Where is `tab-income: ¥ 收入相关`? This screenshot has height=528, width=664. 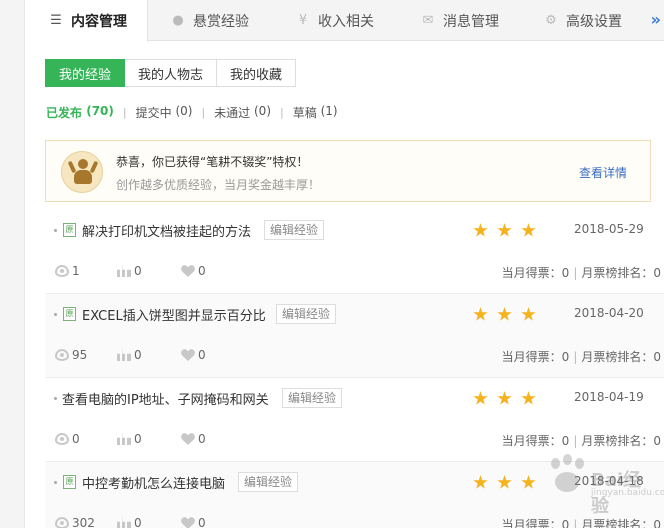 tab-income: ¥ 收入相关 is located at coordinates (335, 20).